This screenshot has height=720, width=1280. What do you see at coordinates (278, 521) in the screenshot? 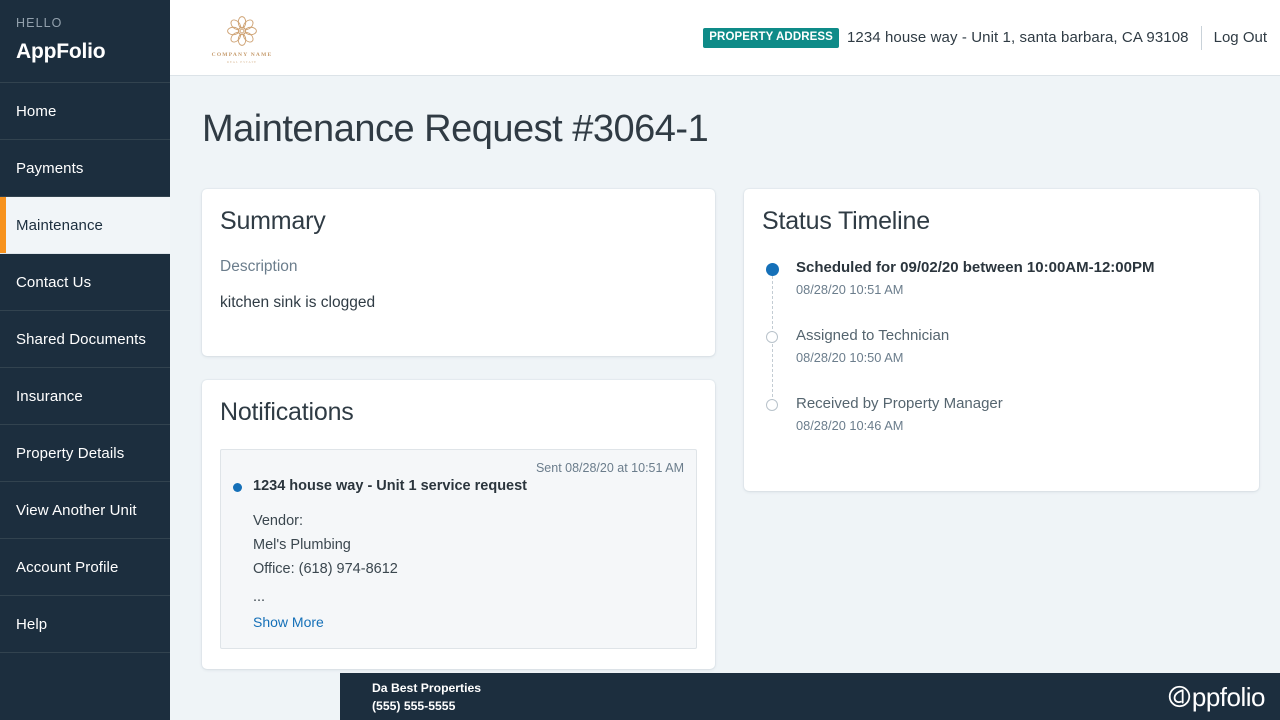
I see `notification-body-line: Vendor:` at bounding box center [278, 521].